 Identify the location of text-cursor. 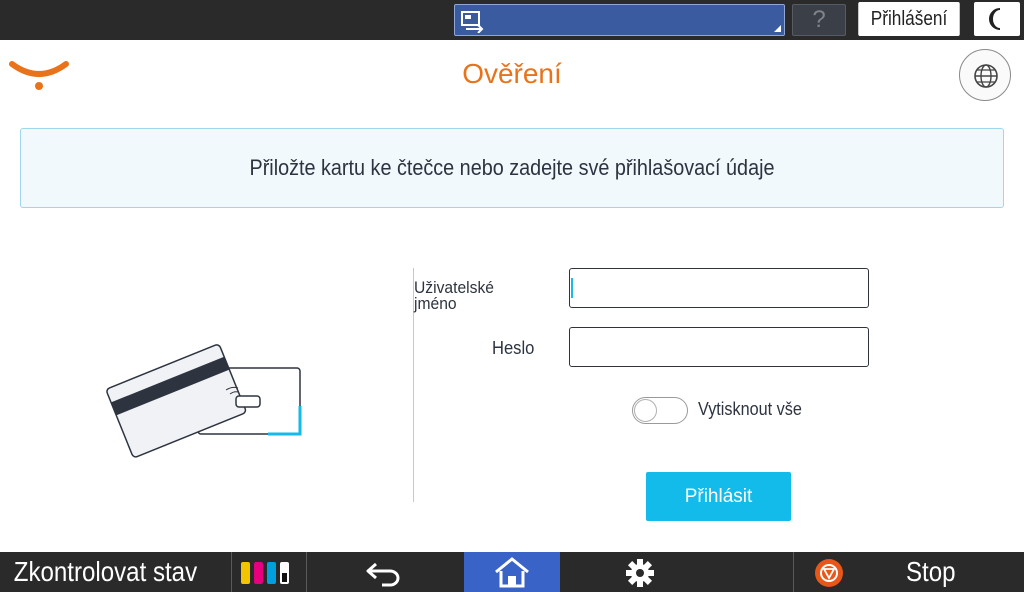
(572, 288).